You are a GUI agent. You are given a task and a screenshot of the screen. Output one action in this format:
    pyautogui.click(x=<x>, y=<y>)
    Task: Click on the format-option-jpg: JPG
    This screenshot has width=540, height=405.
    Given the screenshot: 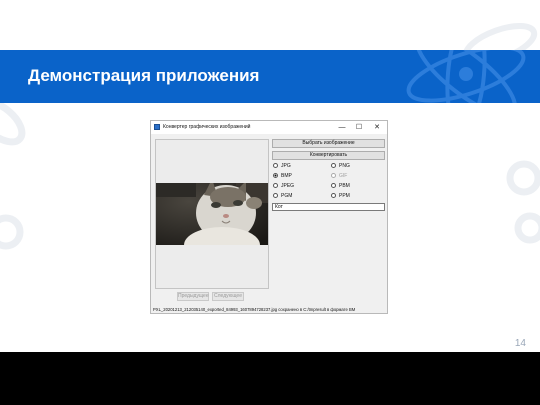 What is the action you would take?
    pyautogui.click(x=282, y=166)
    